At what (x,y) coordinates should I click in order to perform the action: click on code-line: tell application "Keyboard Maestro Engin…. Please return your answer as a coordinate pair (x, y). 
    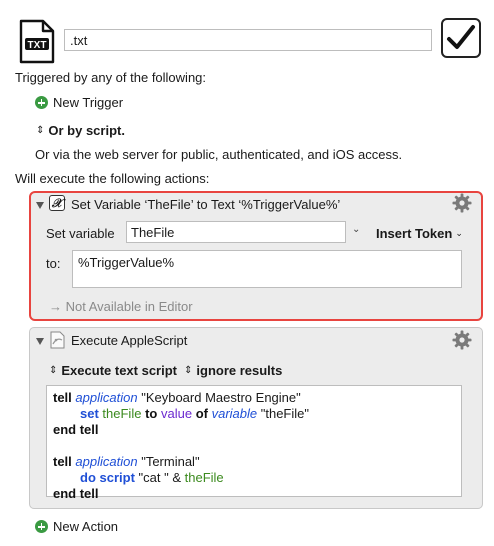
    Looking at the image, I should click on (177, 397).